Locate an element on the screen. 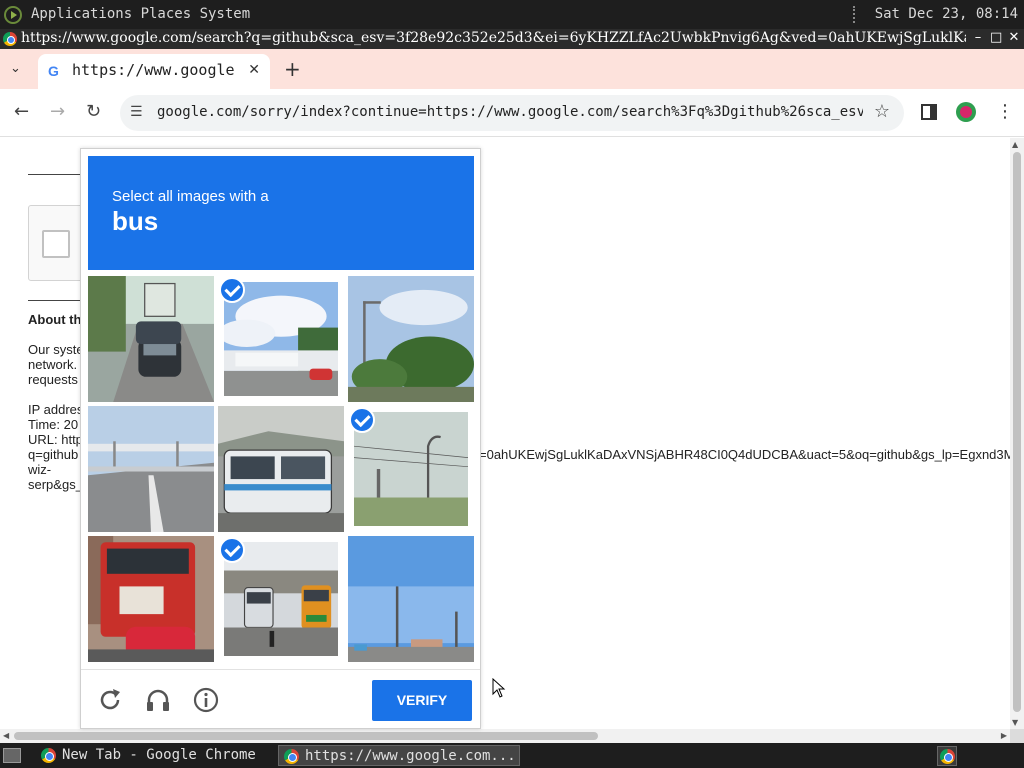  tile-image-trees-streetlight is located at coordinates (411, 339).